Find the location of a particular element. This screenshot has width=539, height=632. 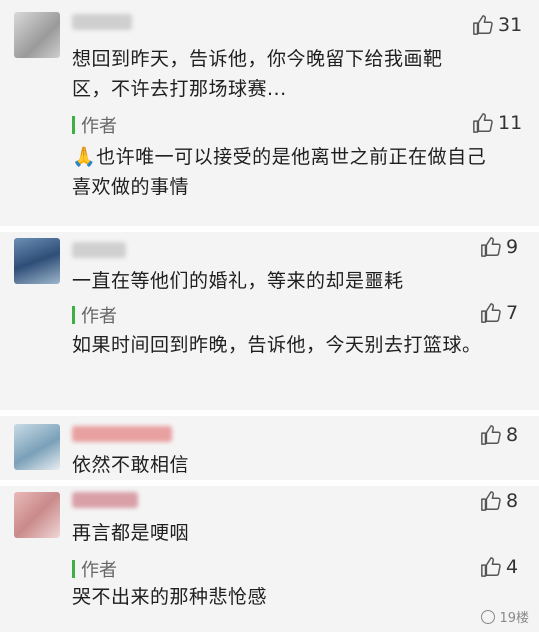

reply-like-button: 4 is located at coordinates (499, 567).